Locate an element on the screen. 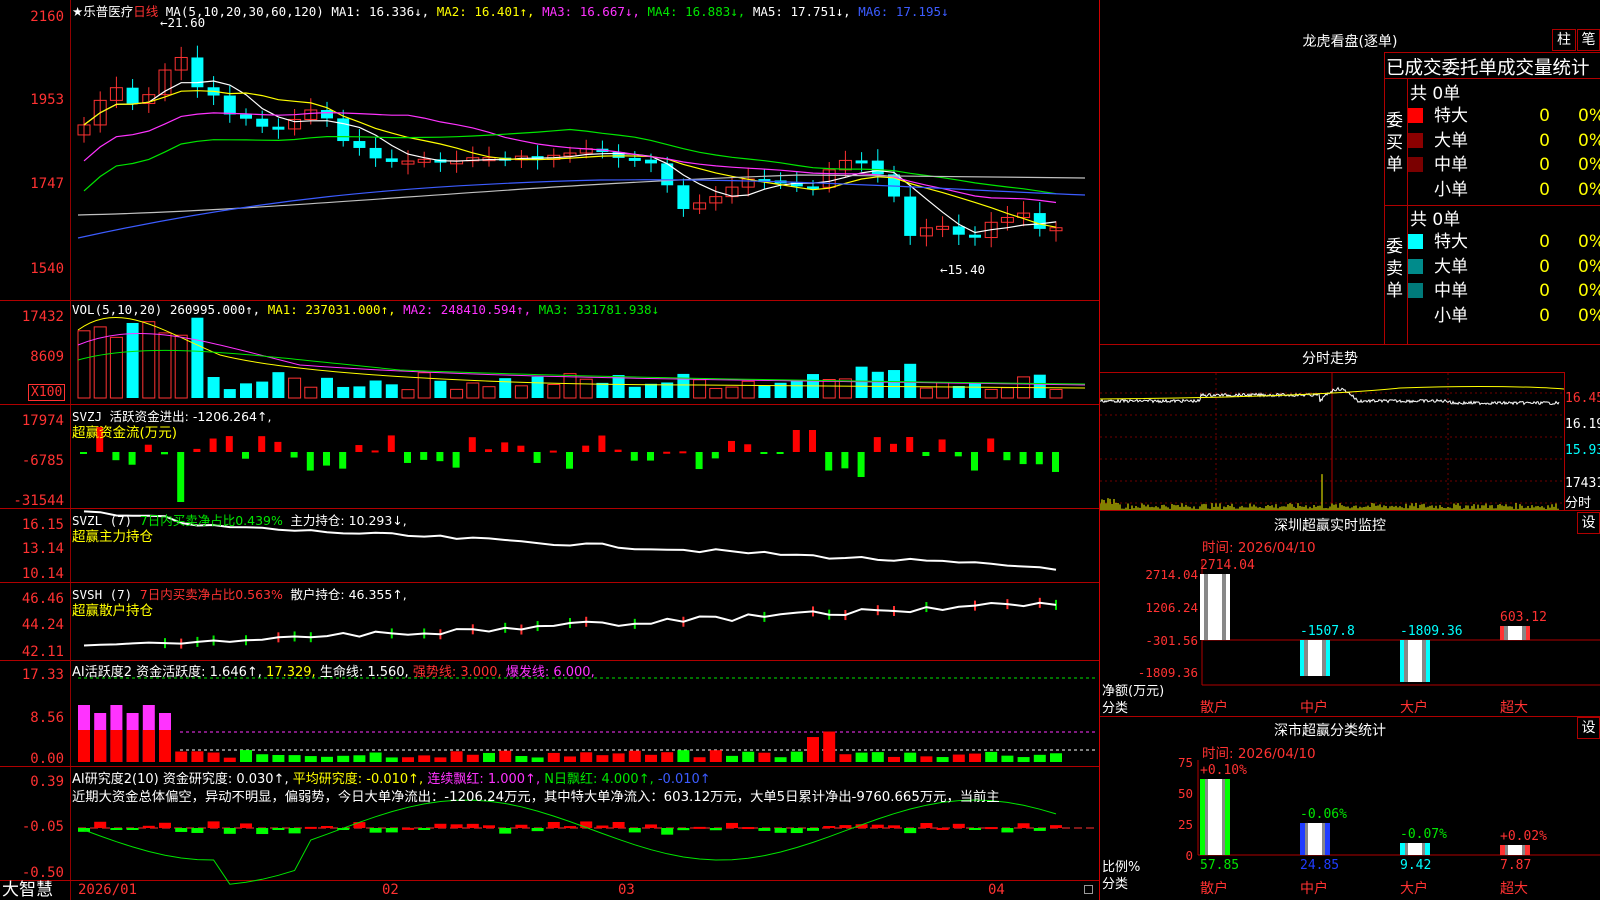 Image resolution: width=1600 pixels, height=900 pixels. period-label: 日线 is located at coordinates (145, 11).